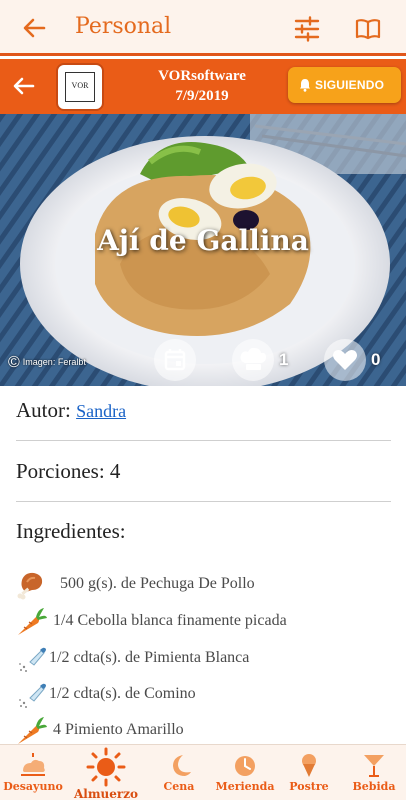 This screenshot has width=406, height=800. What do you see at coordinates (350, 85) in the screenshot?
I see `follow-label: SIGUIENDO` at bounding box center [350, 85].